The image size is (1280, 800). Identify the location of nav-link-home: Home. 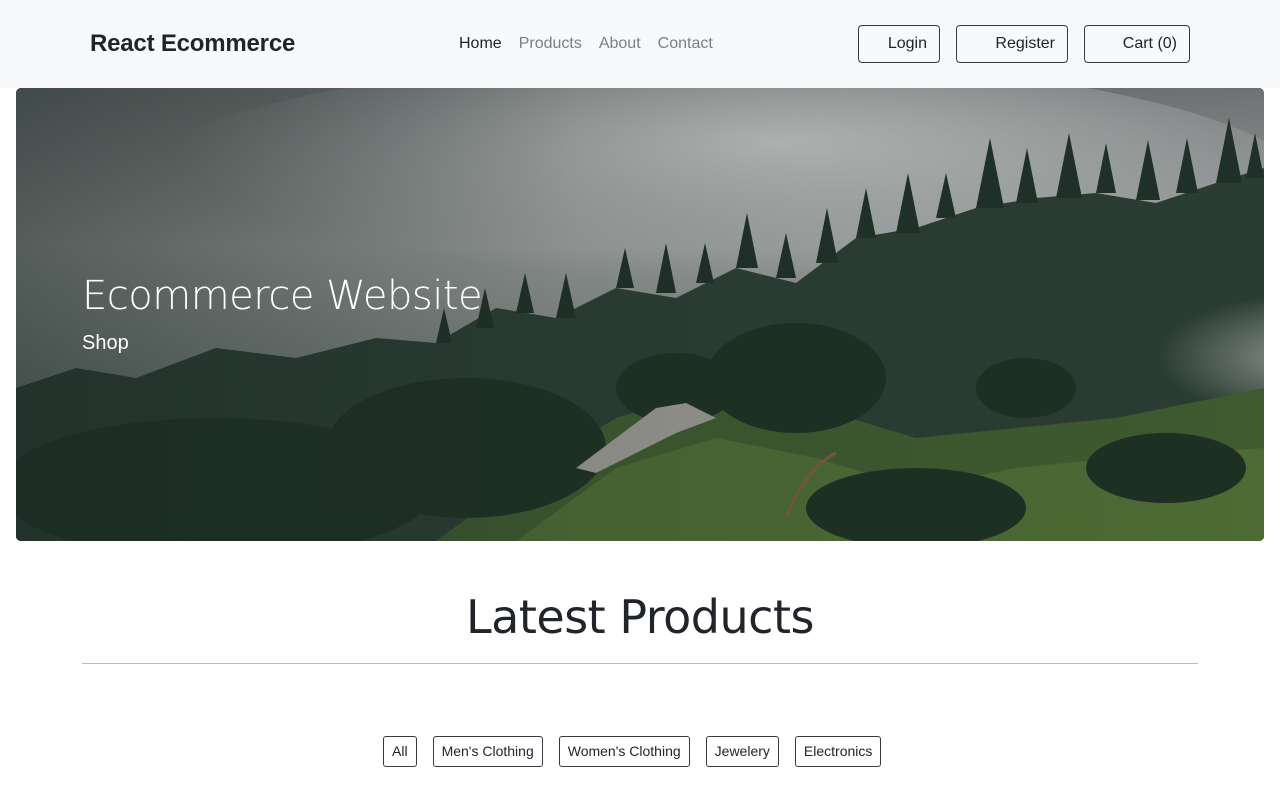
(480, 44).